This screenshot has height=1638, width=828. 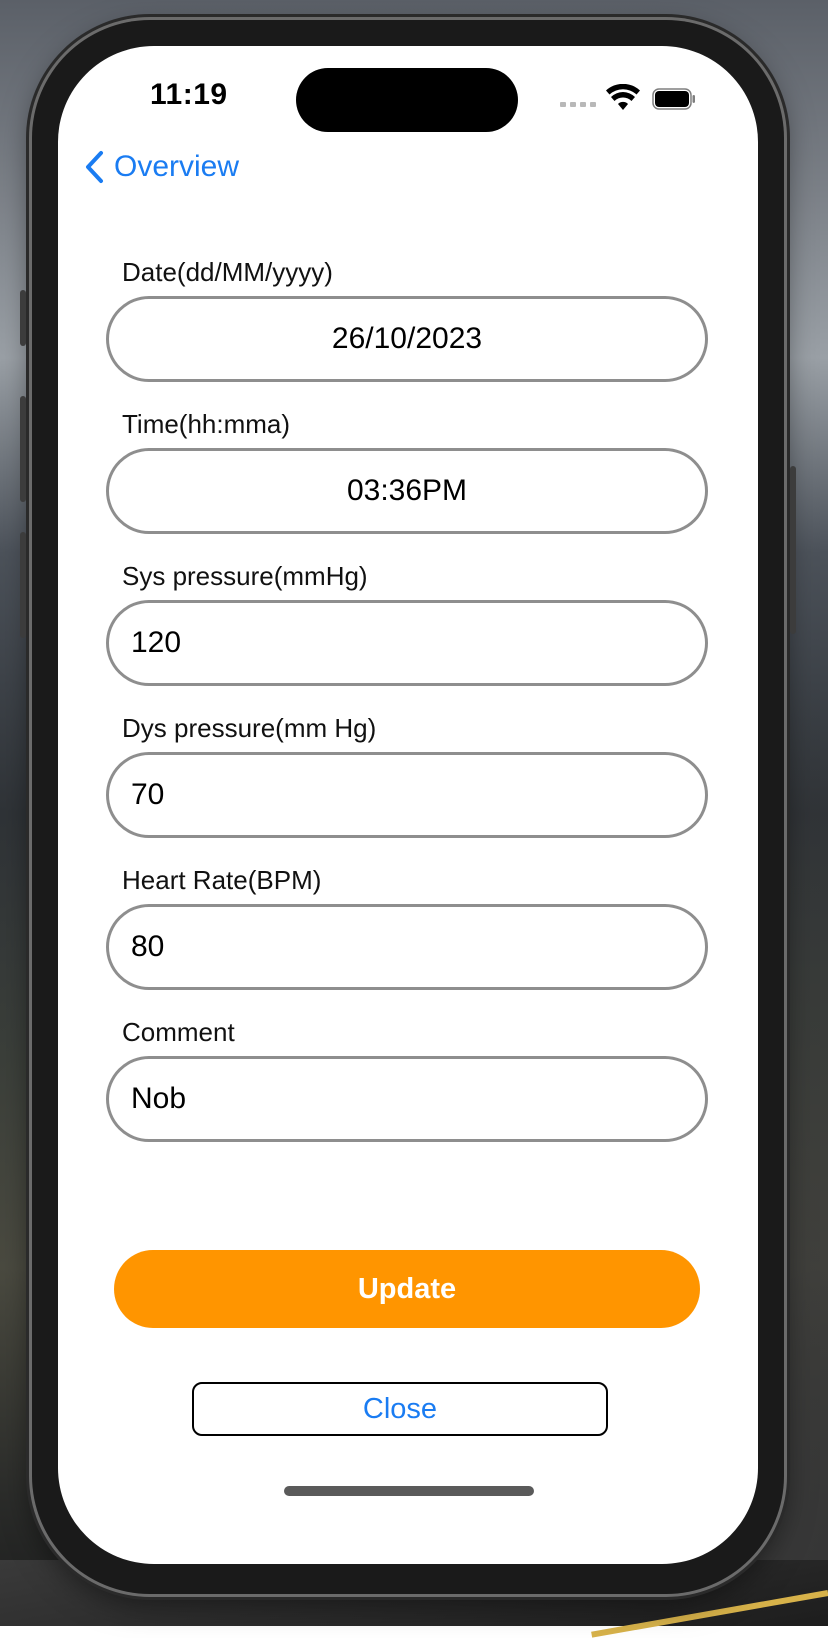 What do you see at coordinates (23, 585) in the screenshot?
I see `volume-down-button` at bounding box center [23, 585].